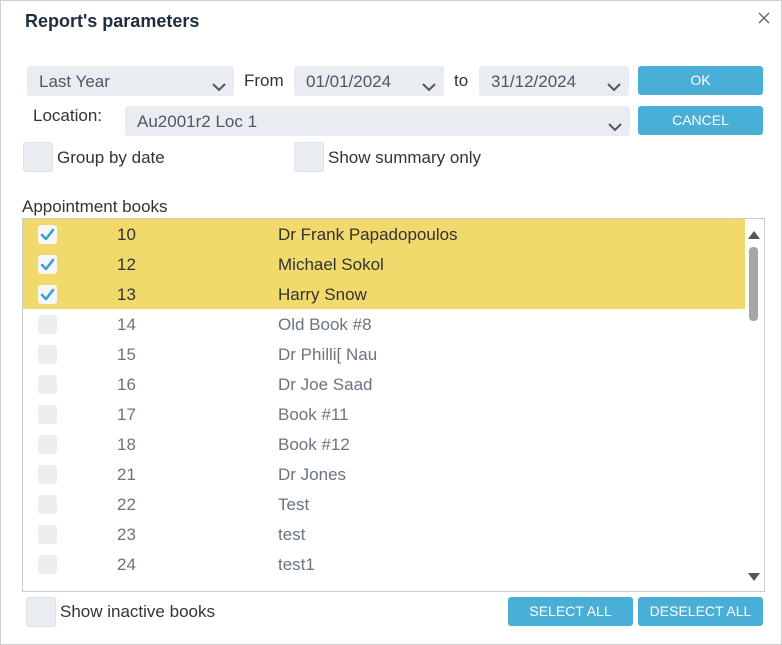  I want to click on book-name: Test, so click(294, 504).